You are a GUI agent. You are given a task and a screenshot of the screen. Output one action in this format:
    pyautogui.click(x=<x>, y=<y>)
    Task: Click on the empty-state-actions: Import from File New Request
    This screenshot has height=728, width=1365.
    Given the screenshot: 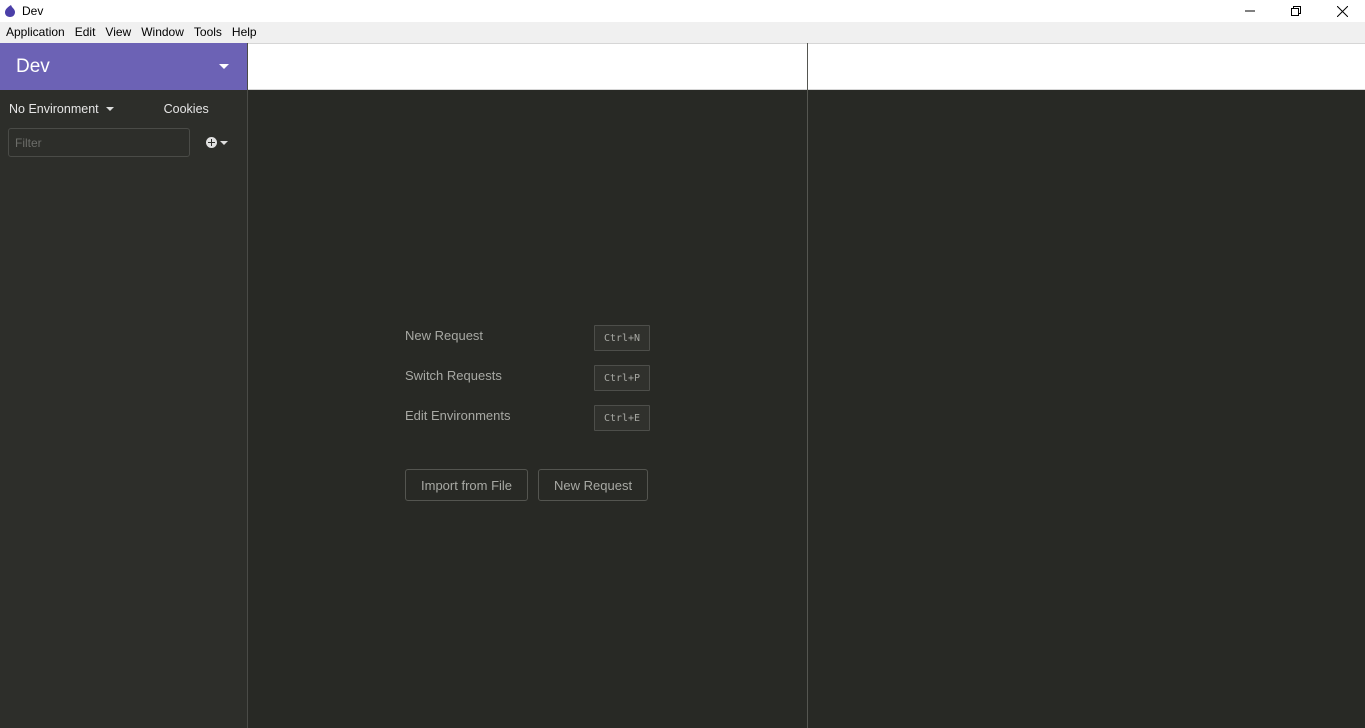 What is the action you would take?
    pyautogui.click(x=527, y=485)
    